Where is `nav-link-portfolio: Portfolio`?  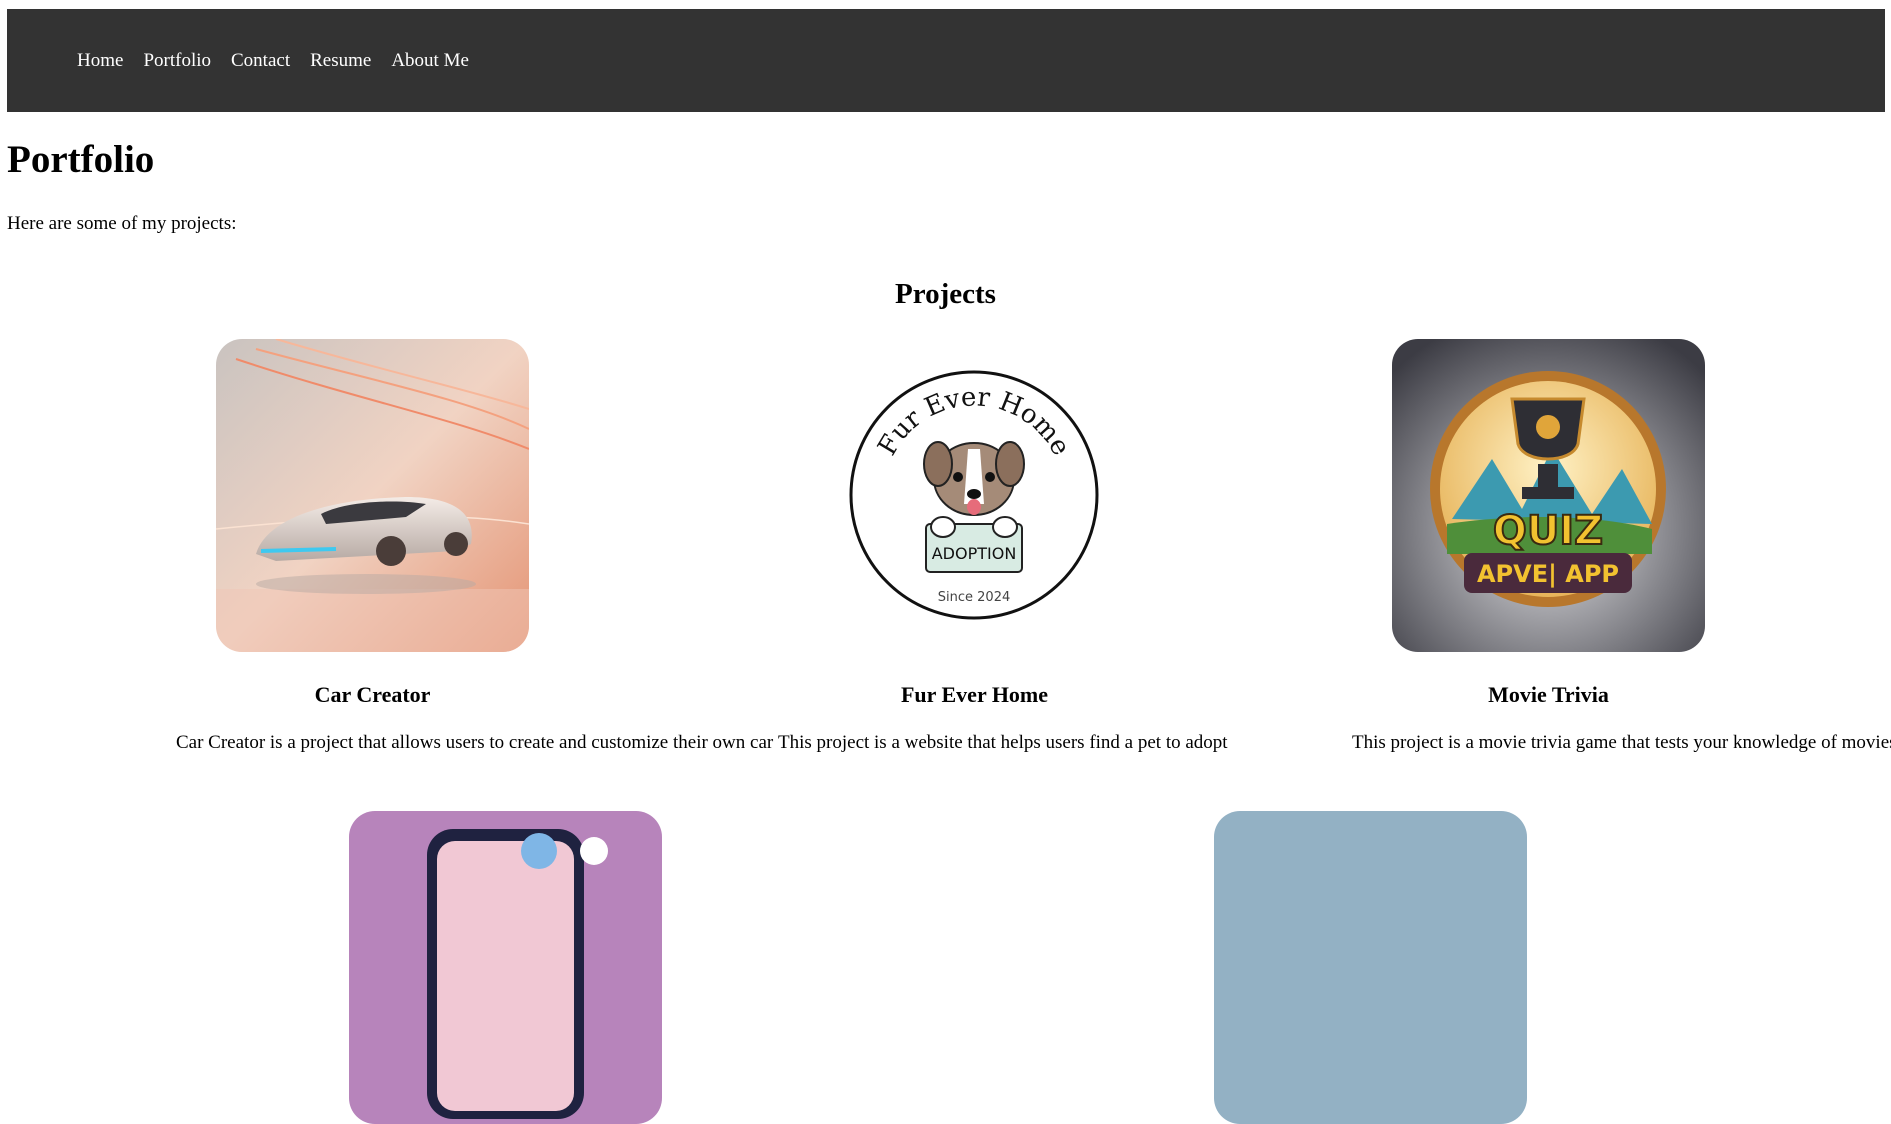
nav-link-portfolio: Portfolio is located at coordinates (177, 61).